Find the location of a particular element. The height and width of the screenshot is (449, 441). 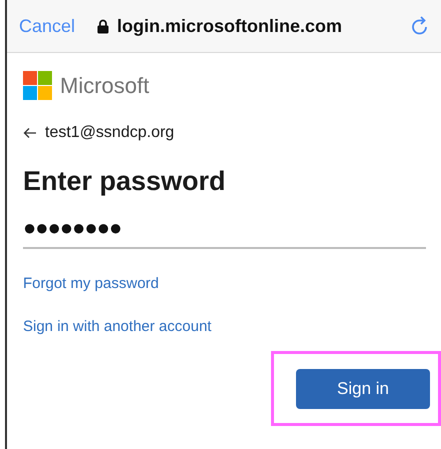

sign-in-button: Sign in is located at coordinates (363, 389).